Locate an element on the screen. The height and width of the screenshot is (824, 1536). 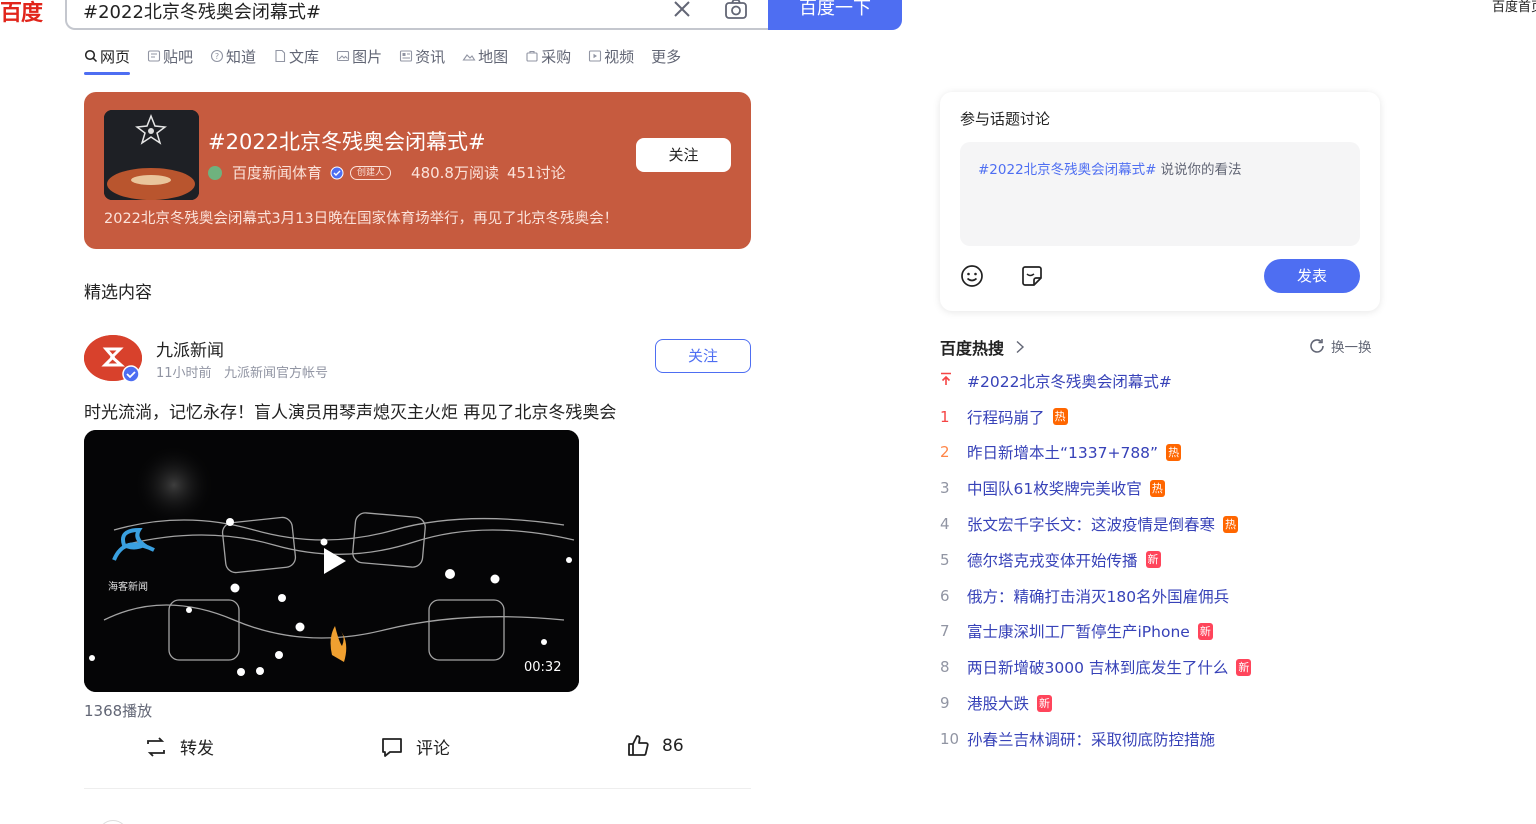
hot-item: 10 孙春兰吉林调研：采取彻底防控措施 is located at coordinates (1160, 739).